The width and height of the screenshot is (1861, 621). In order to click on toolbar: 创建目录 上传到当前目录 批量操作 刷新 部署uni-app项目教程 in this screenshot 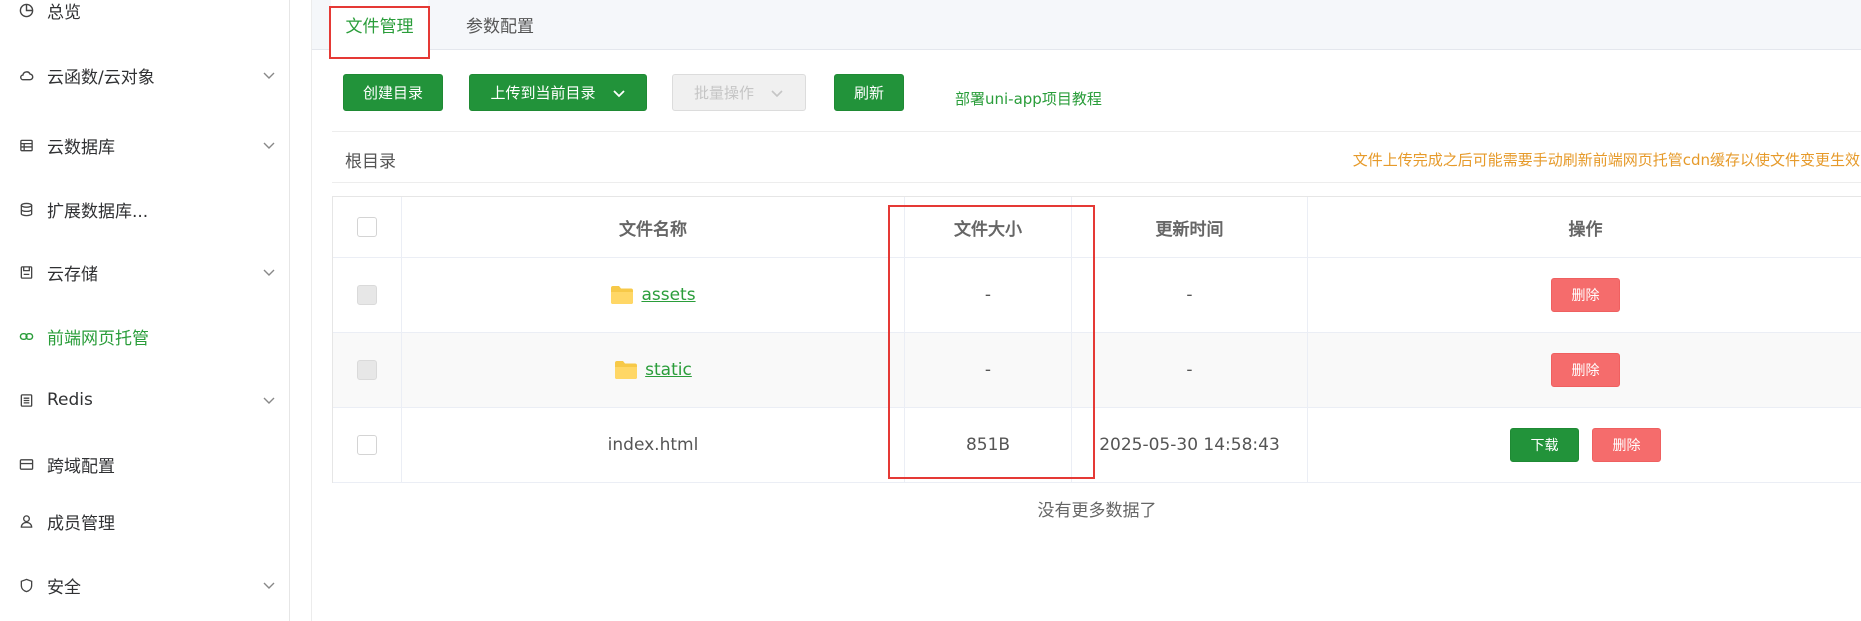, I will do `click(793, 93)`.